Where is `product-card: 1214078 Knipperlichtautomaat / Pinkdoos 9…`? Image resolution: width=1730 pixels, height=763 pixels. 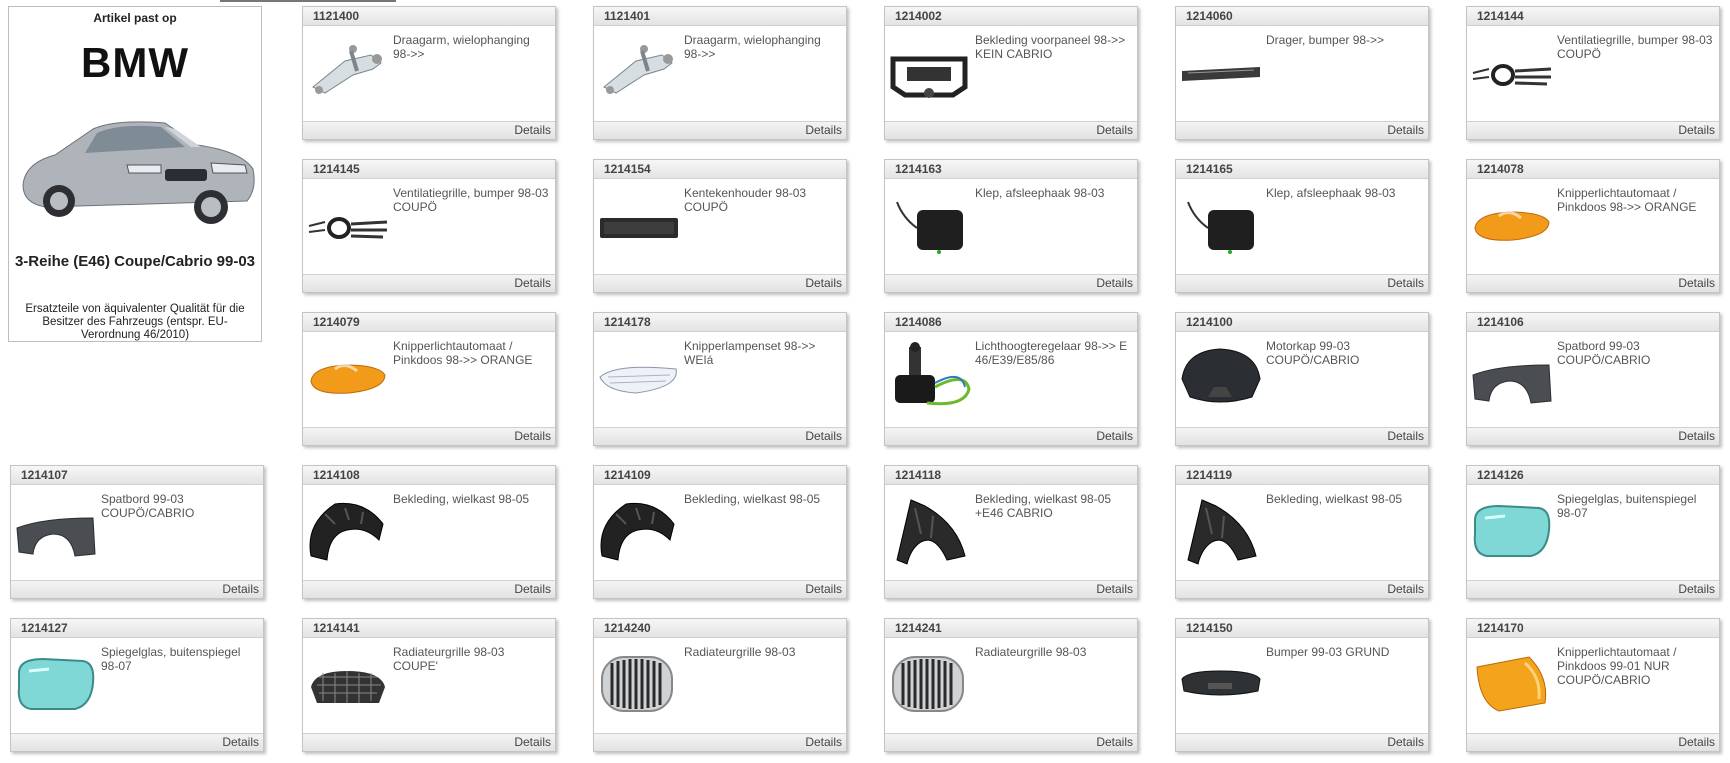
product-card: 1214078 Knipperlichtautomaat / Pinkdoos 9… is located at coordinates (1593, 226).